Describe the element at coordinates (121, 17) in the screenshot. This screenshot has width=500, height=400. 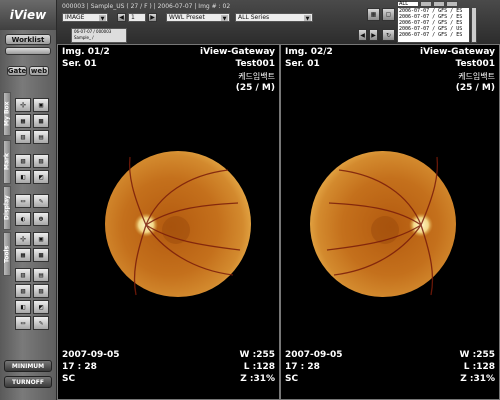
I see `prev-icon: ◀` at that location.